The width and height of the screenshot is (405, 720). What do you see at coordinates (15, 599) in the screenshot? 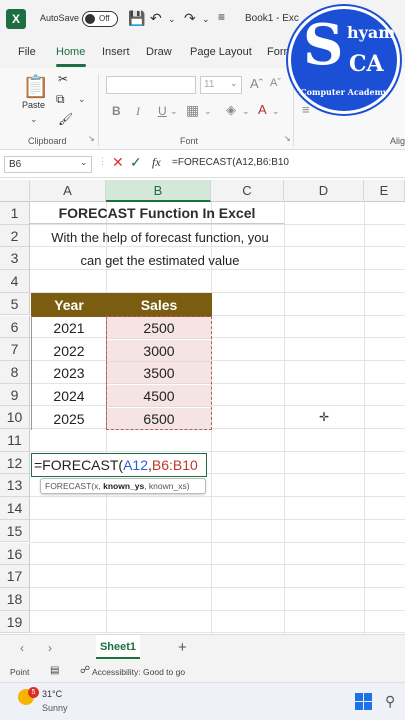
I see `row-header-18: 18` at bounding box center [15, 599].